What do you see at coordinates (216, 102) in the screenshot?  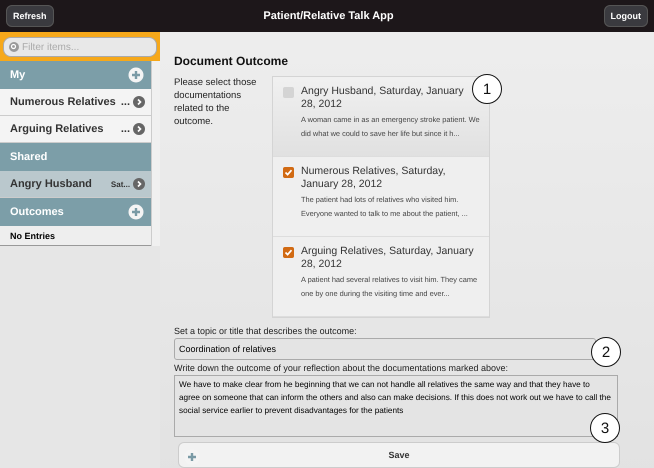 I see `instruction-text: Please select those documentations related to the outcome.` at bounding box center [216, 102].